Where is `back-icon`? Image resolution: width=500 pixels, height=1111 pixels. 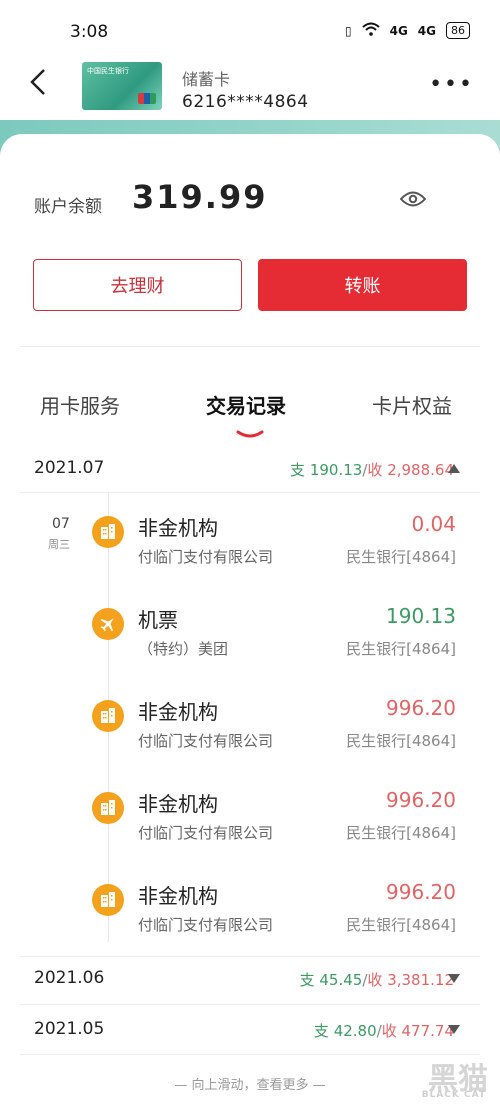
back-icon is located at coordinates (40, 82).